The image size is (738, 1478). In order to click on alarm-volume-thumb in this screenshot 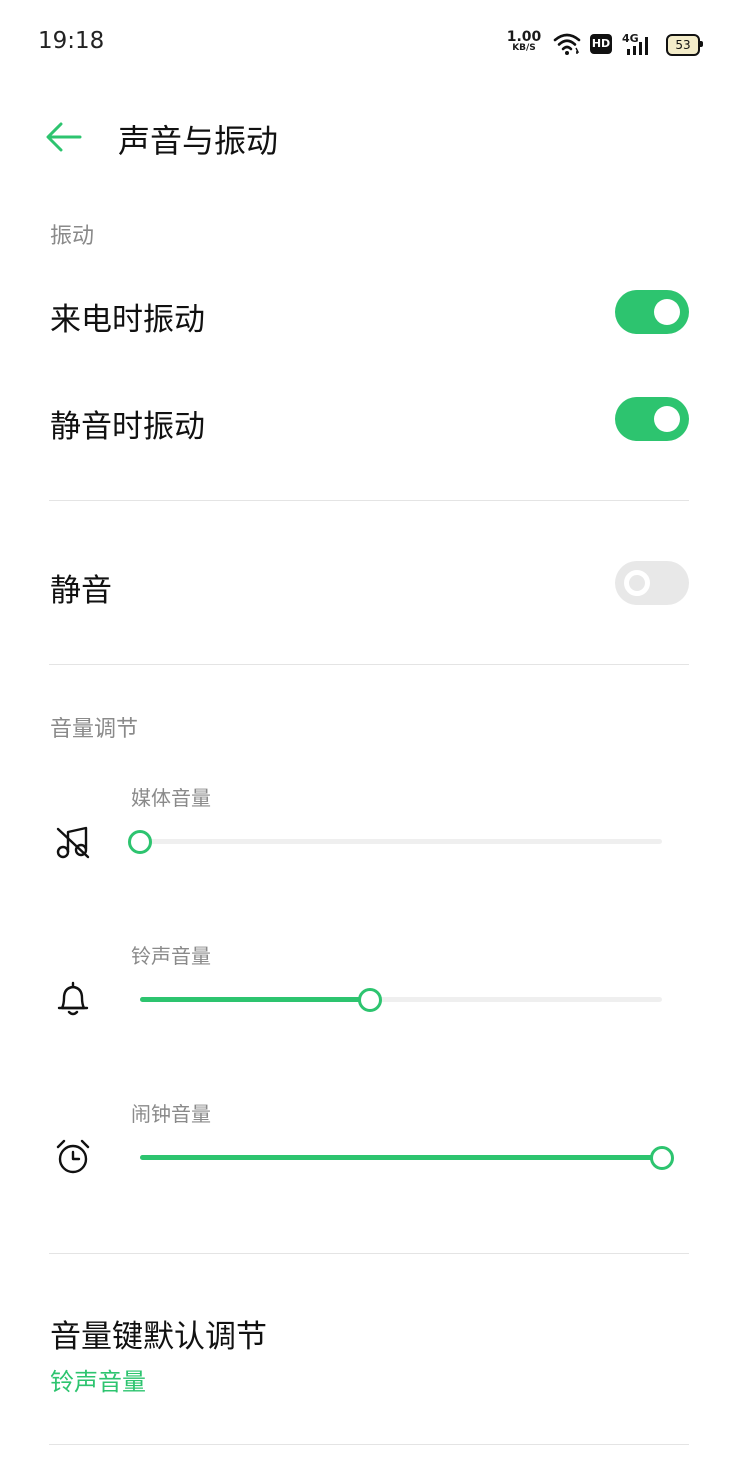, I will do `click(662, 1158)`.